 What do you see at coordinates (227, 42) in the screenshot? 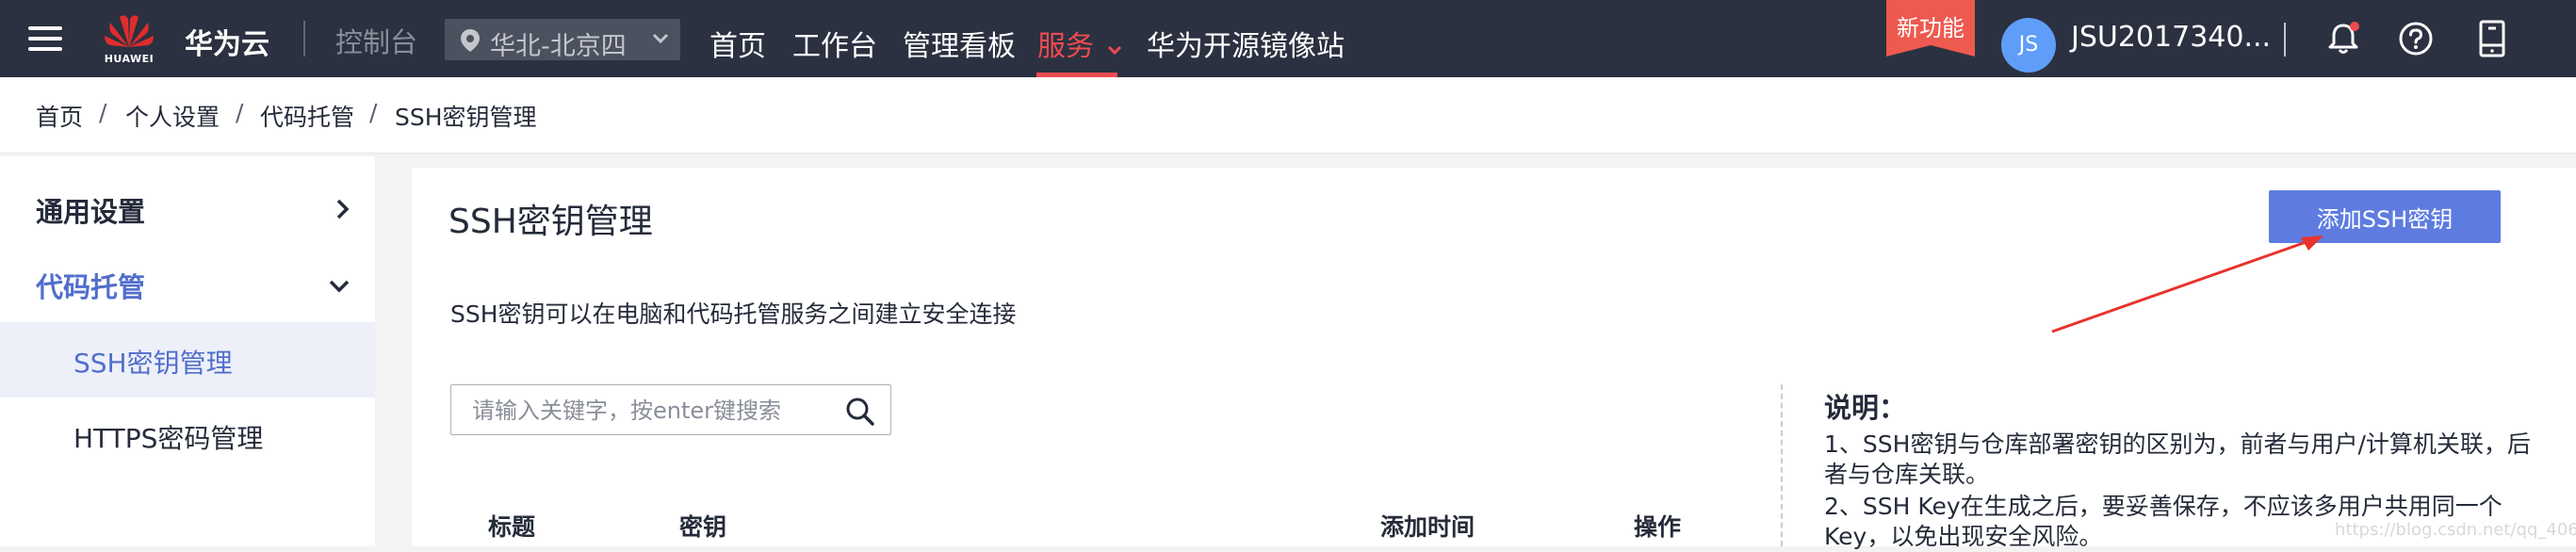
I see `brand-name: 华为云` at bounding box center [227, 42].